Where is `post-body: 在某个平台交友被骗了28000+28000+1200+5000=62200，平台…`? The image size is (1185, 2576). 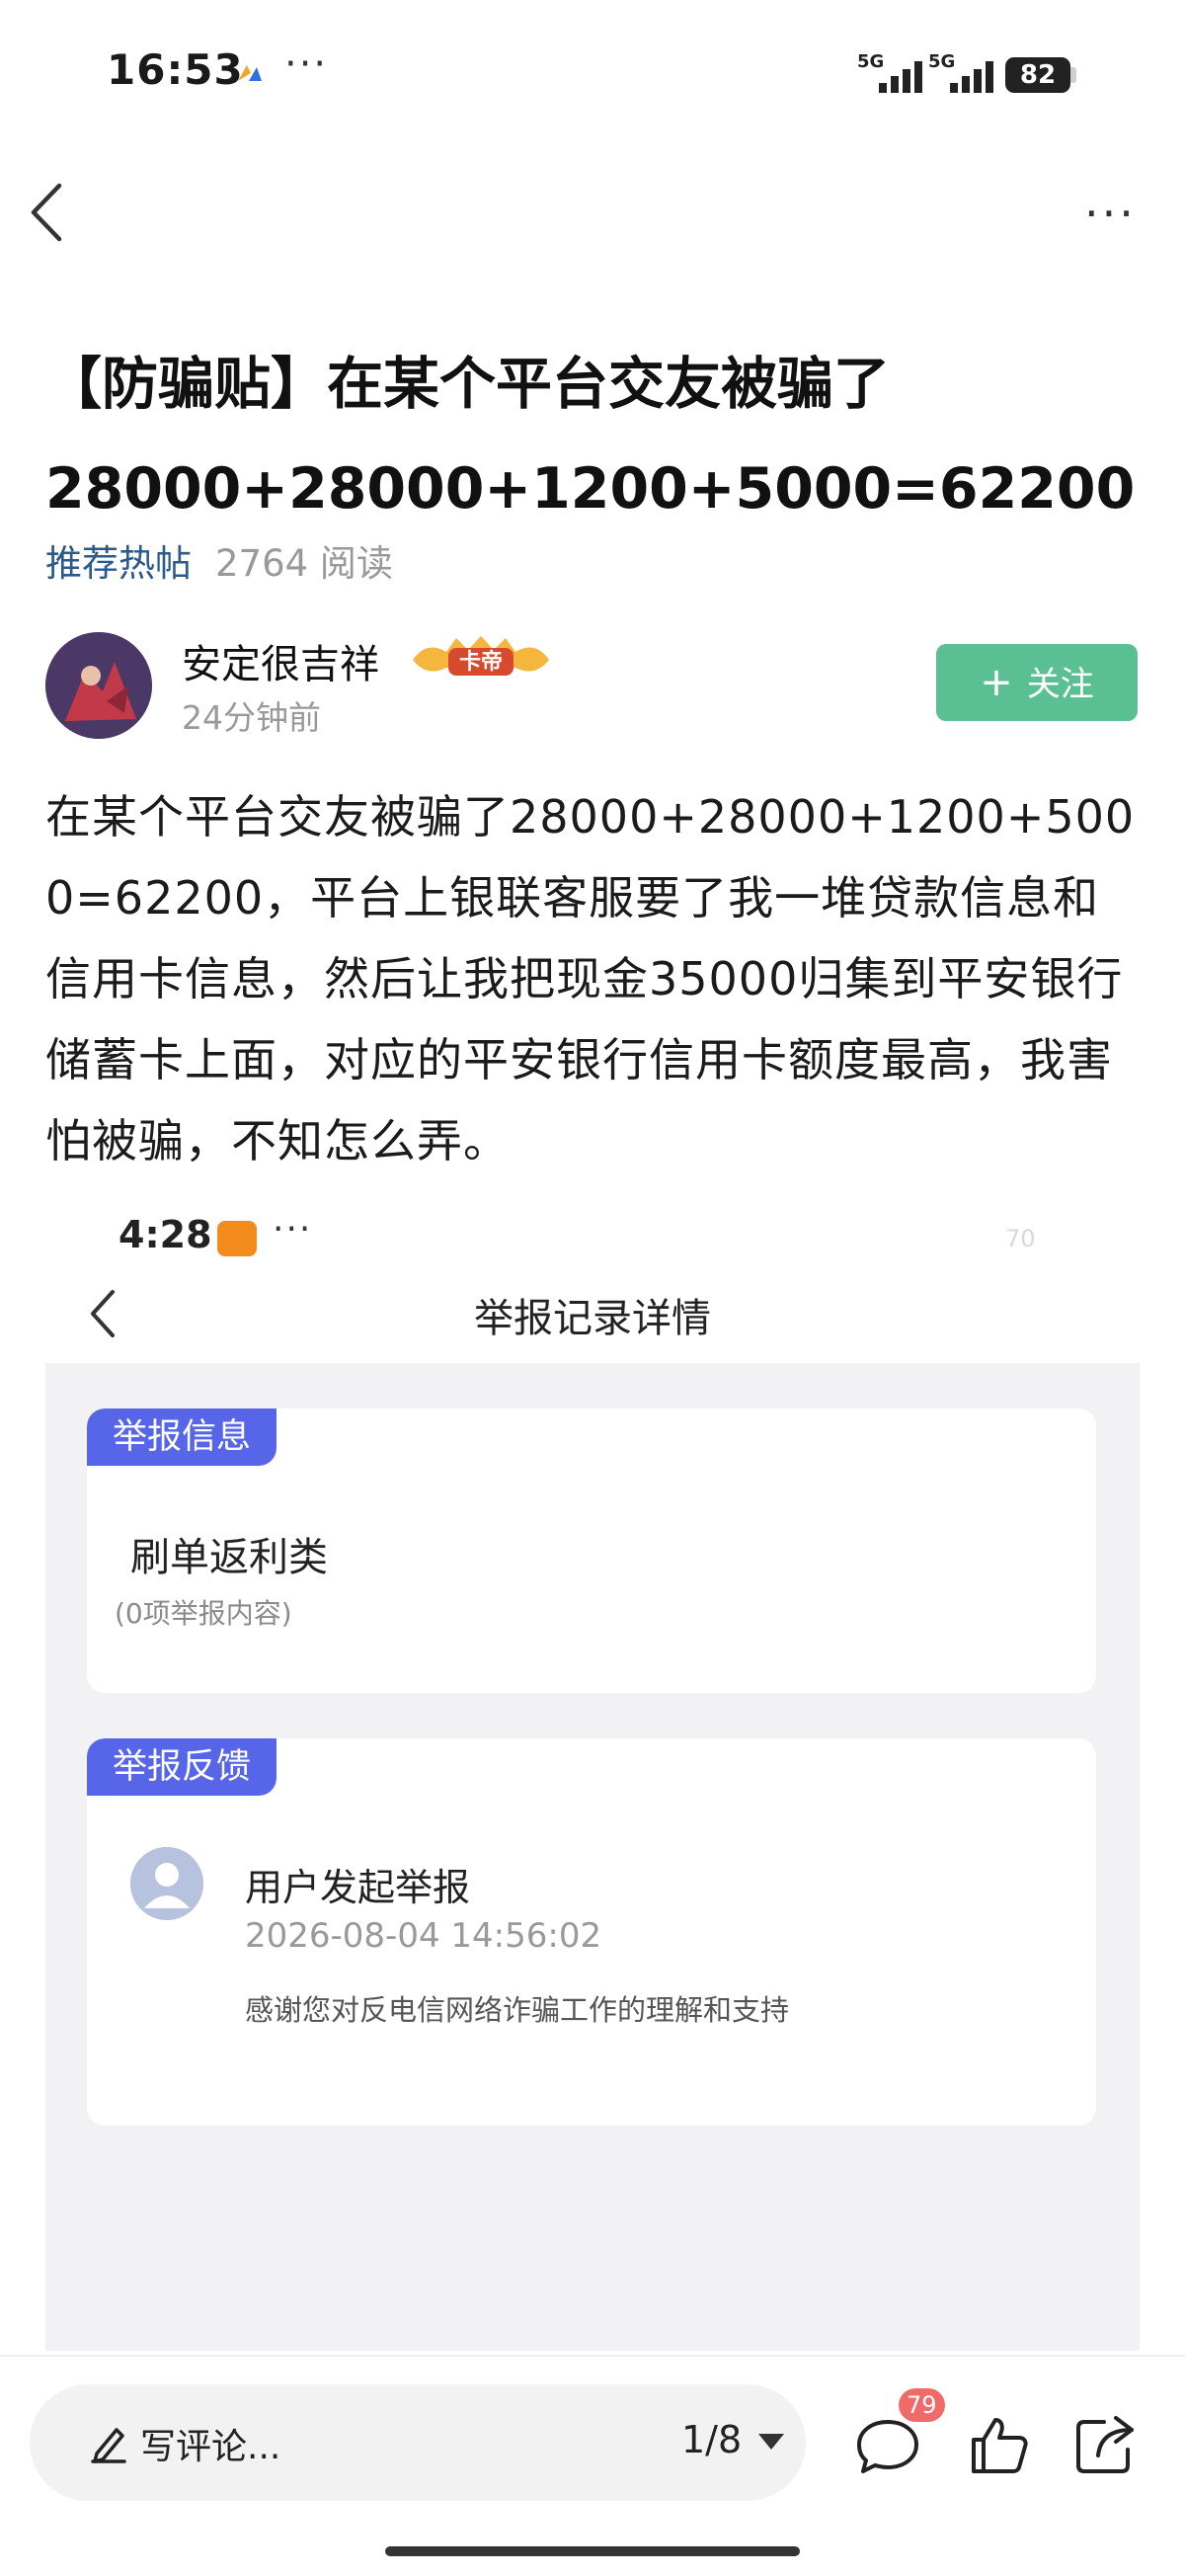 post-body: 在某个平台交友被骗了28000+28000+1200+5000=62200，平台… is located at coordinates (591, 978).